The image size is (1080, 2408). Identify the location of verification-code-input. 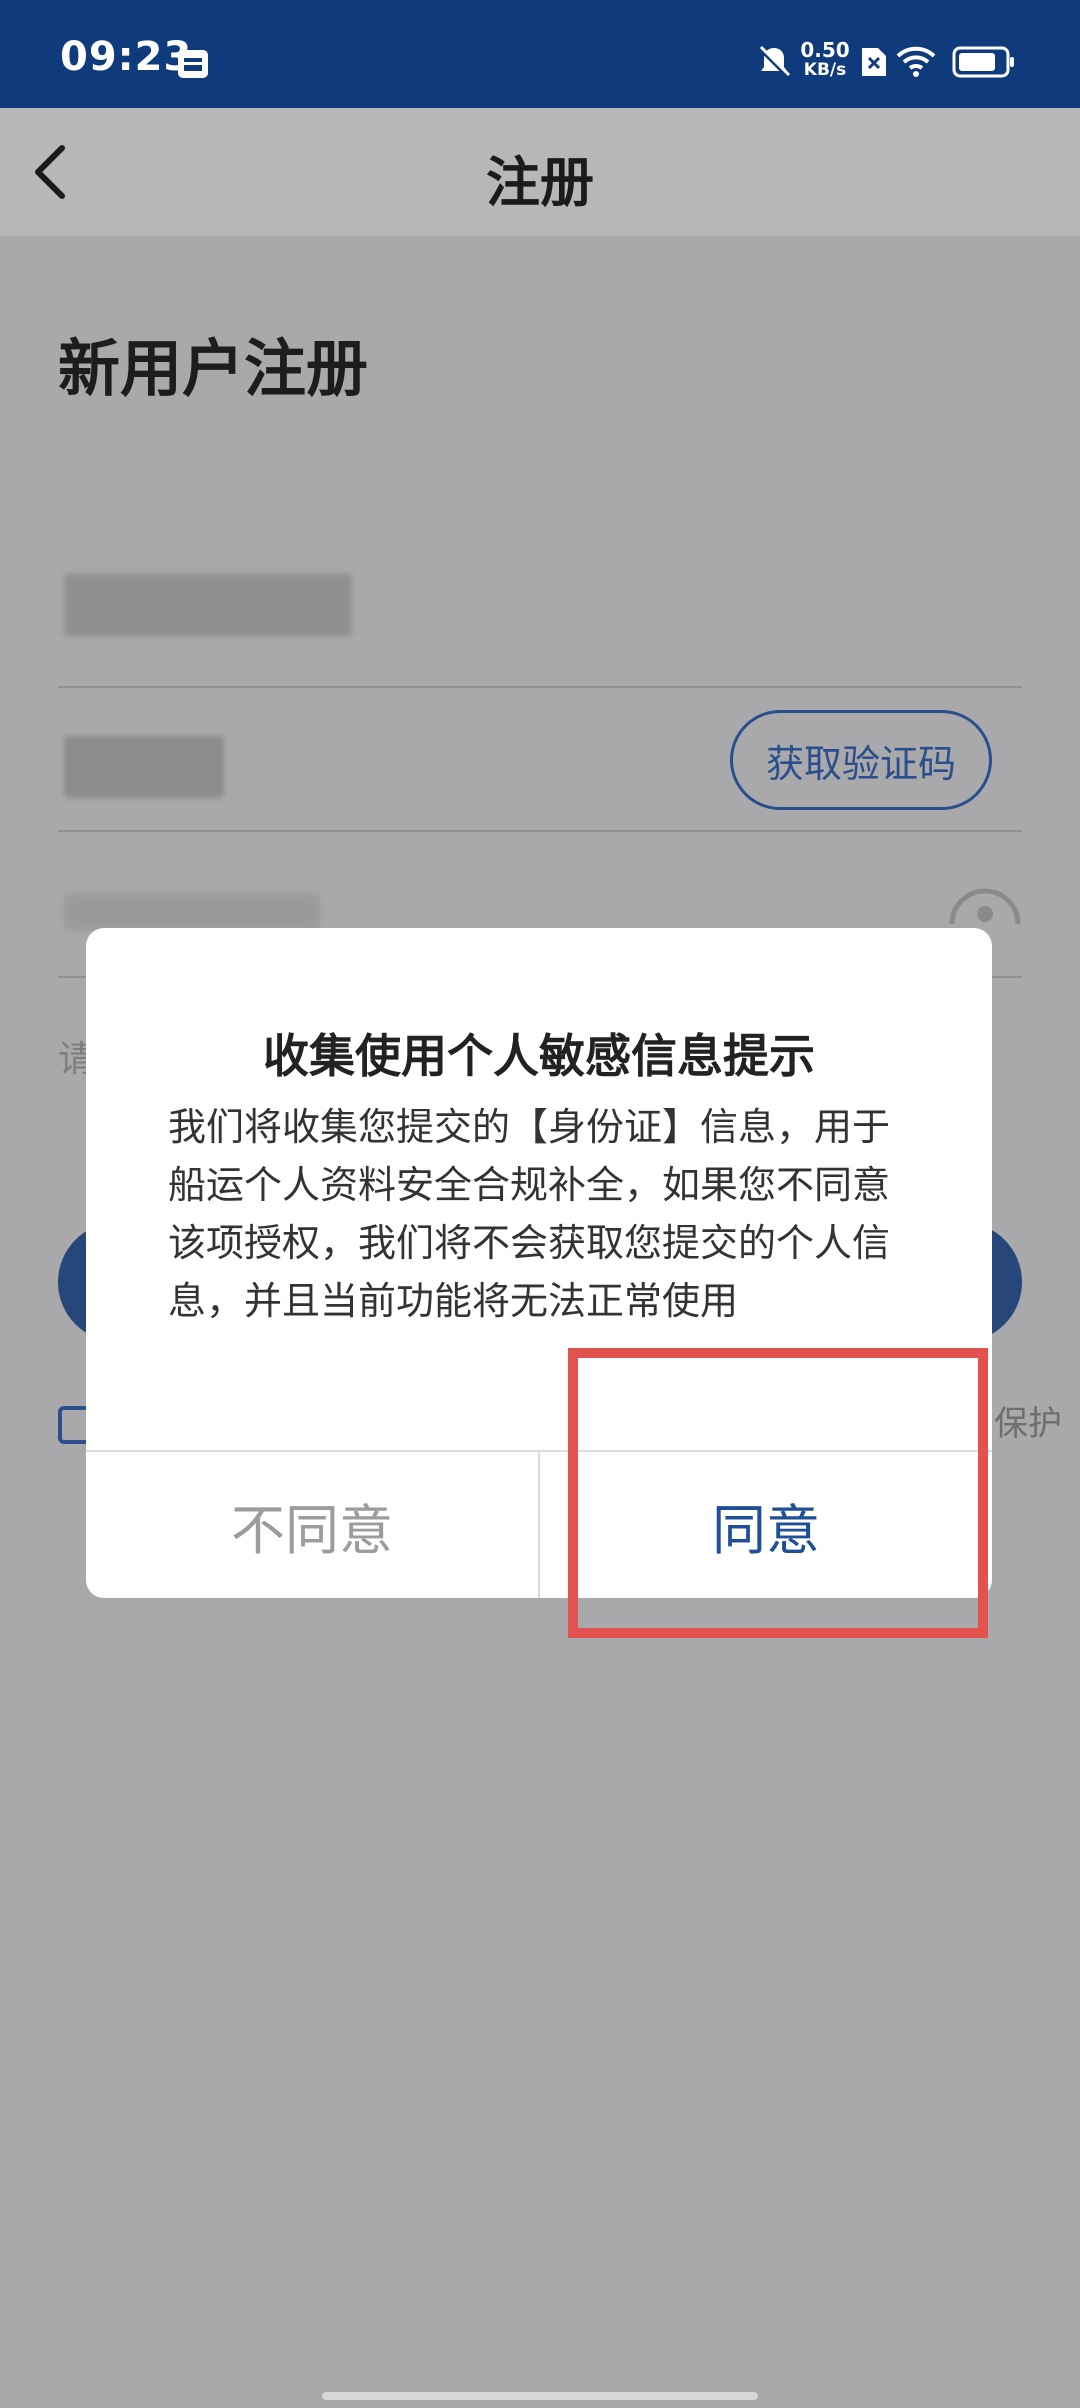
(144, 767).